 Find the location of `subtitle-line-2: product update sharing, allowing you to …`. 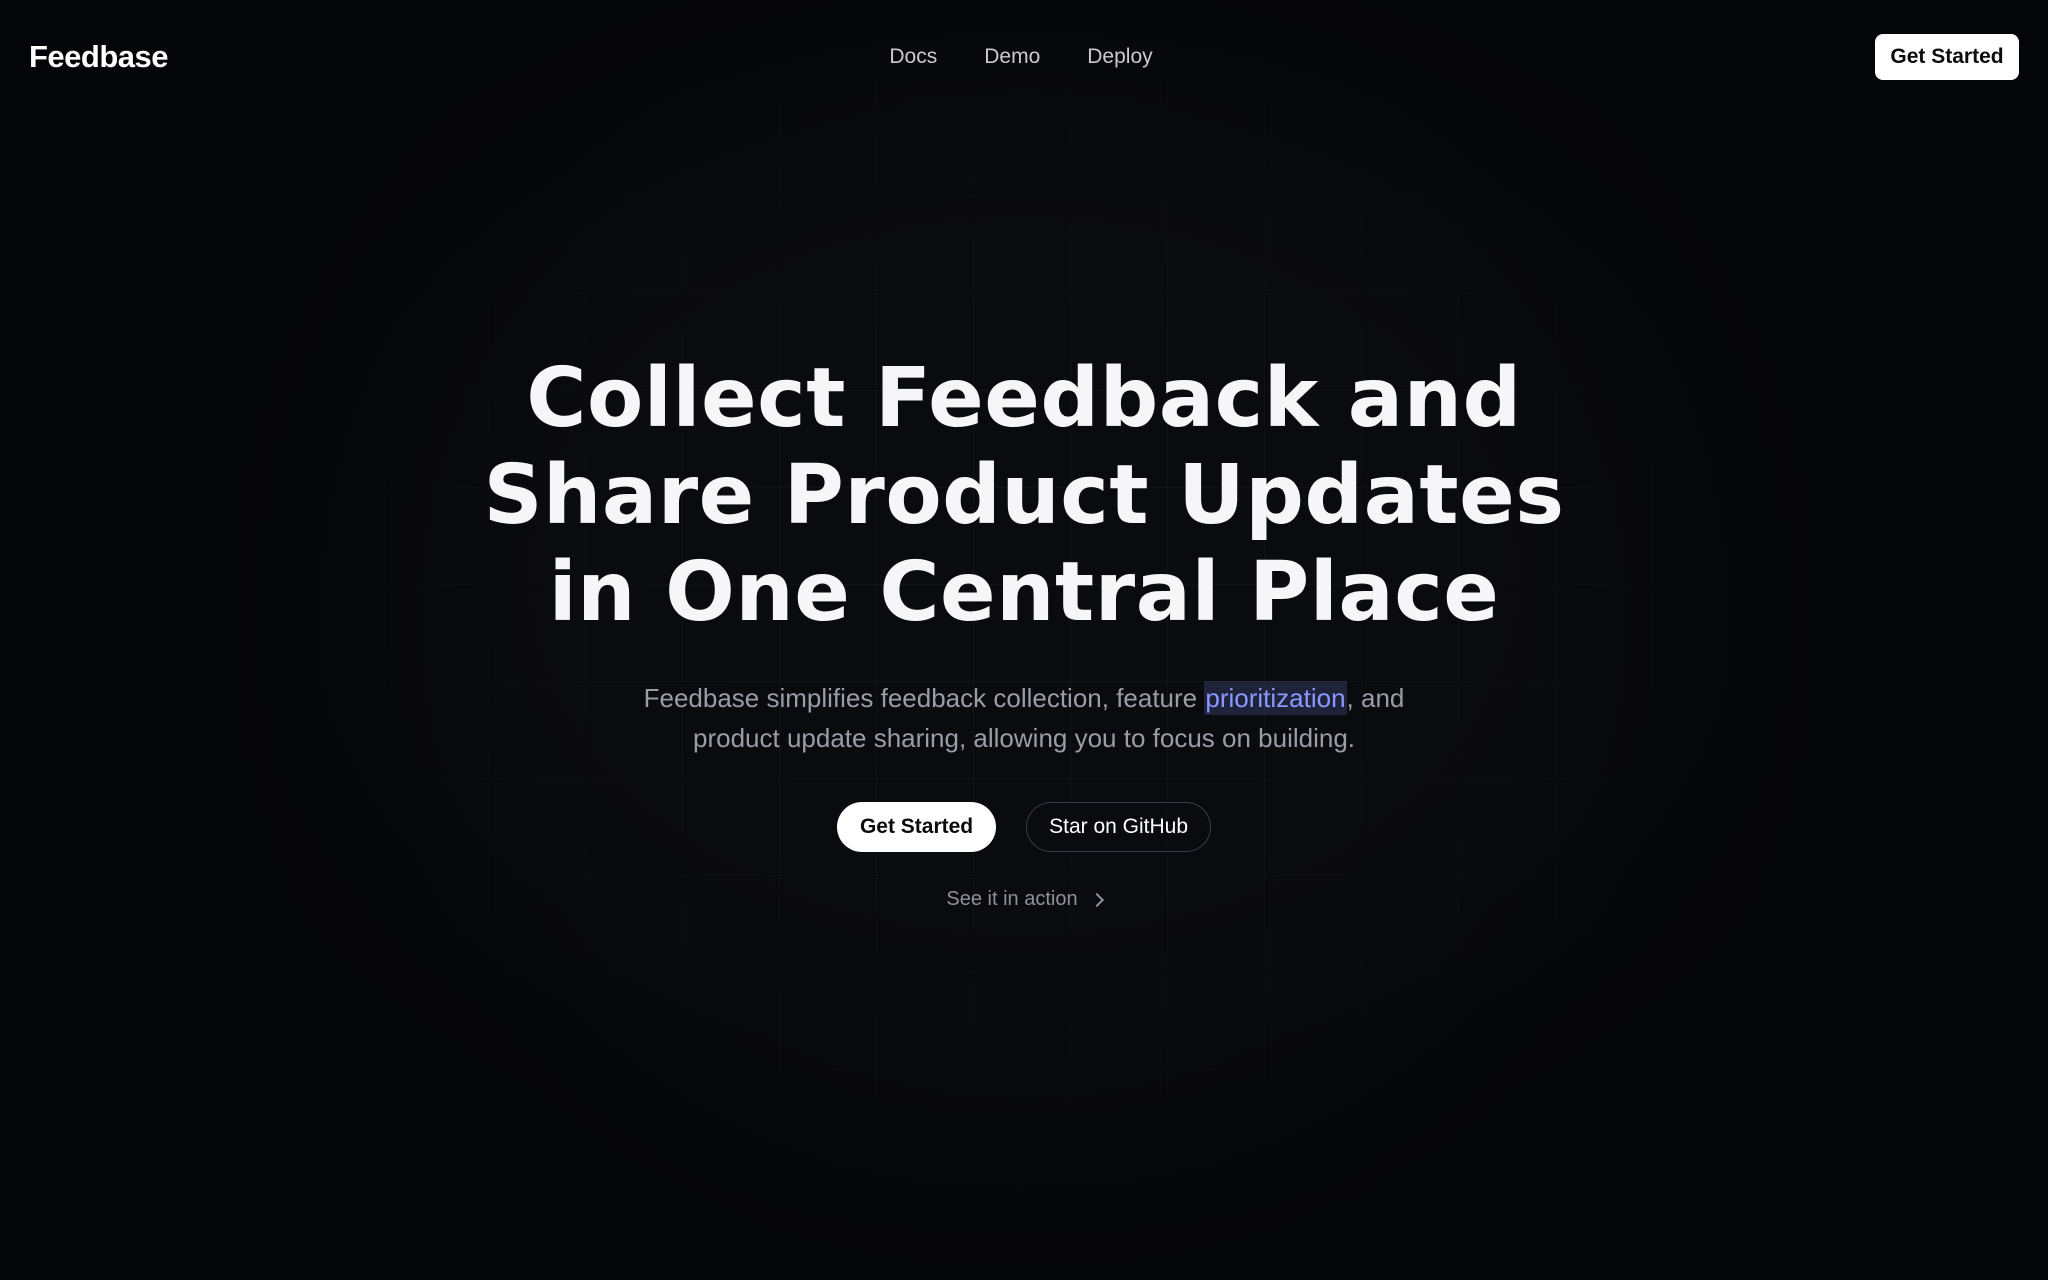

subtitle-line-2: product update sharing, allowing you to … is located at coordinates (1024, 738).